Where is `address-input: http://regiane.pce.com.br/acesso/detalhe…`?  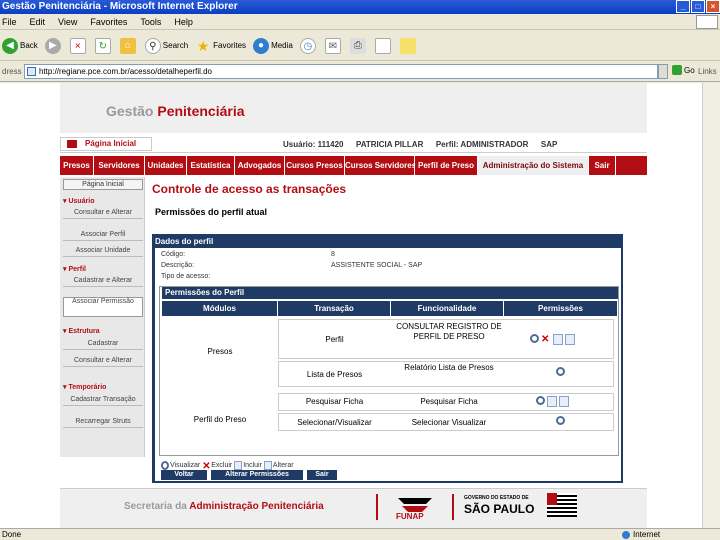 address-input: http://regiane.pce.com.br/acesso/detalhe… is located at coordinates (341, 71).